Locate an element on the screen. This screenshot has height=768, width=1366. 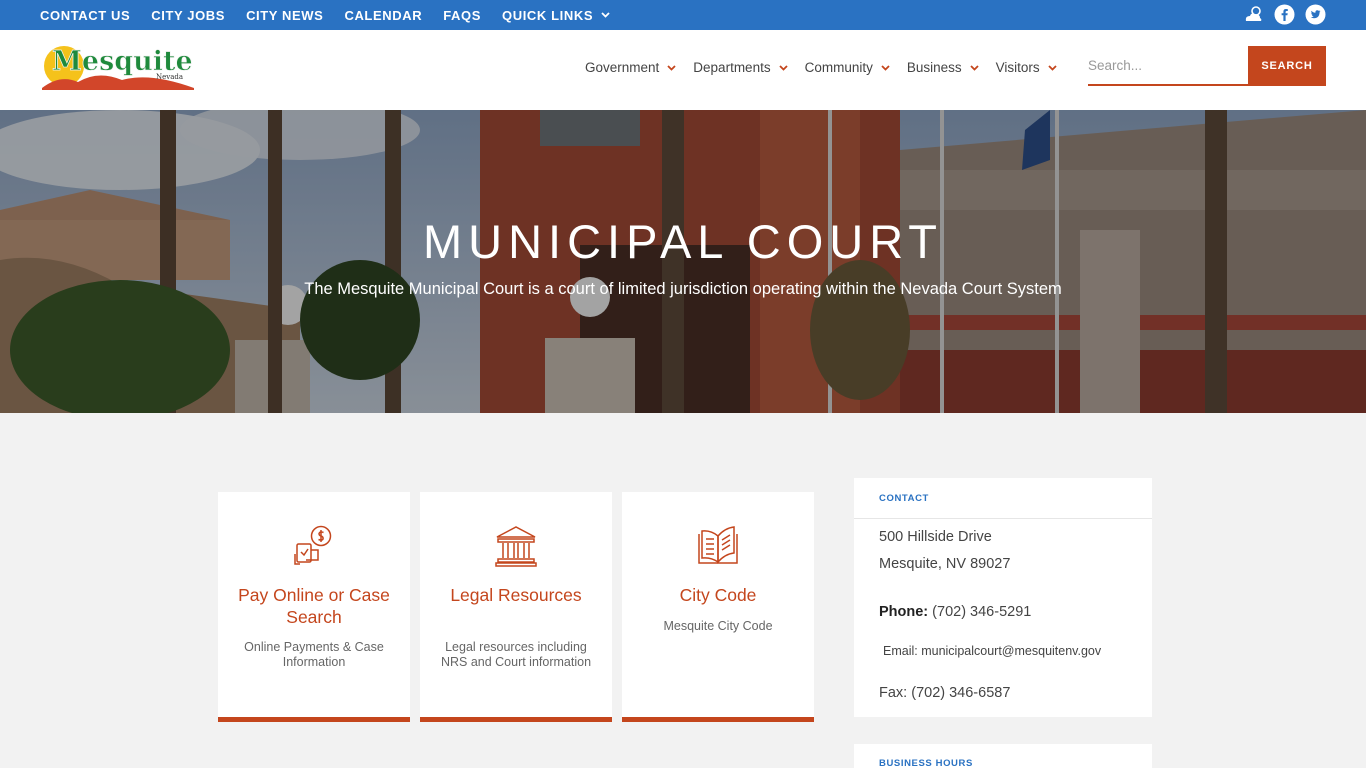
nav-government: Government is located at coordinates (630, 67).